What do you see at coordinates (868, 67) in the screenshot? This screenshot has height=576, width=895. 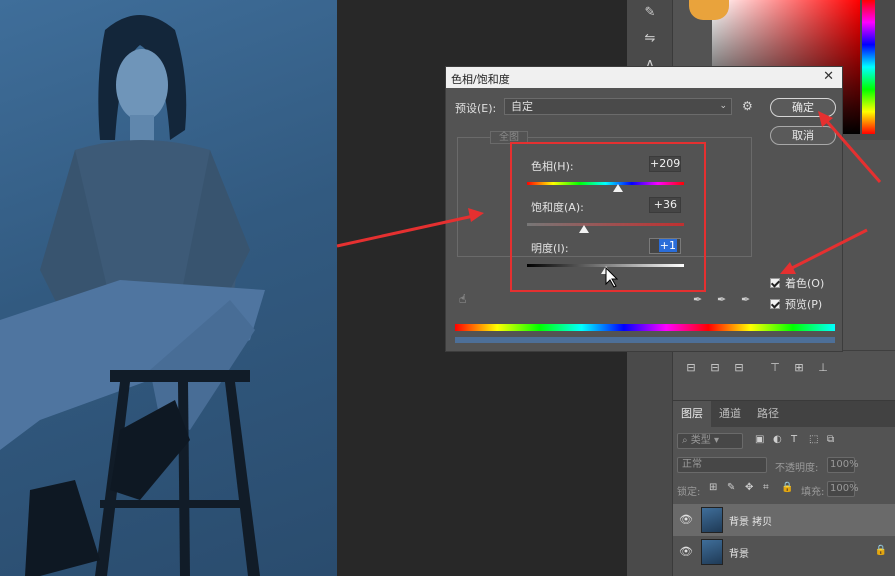 I see `hue-strip` at bounding box center [868, 67].